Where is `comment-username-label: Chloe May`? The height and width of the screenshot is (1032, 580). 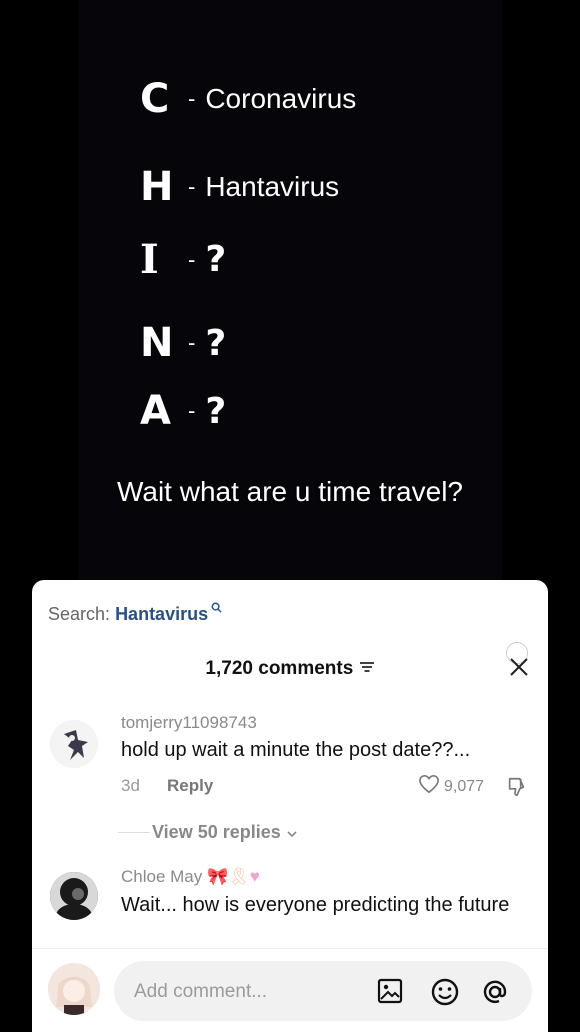
comment-username-label: Chloe May is located at coordinates (162, 876).